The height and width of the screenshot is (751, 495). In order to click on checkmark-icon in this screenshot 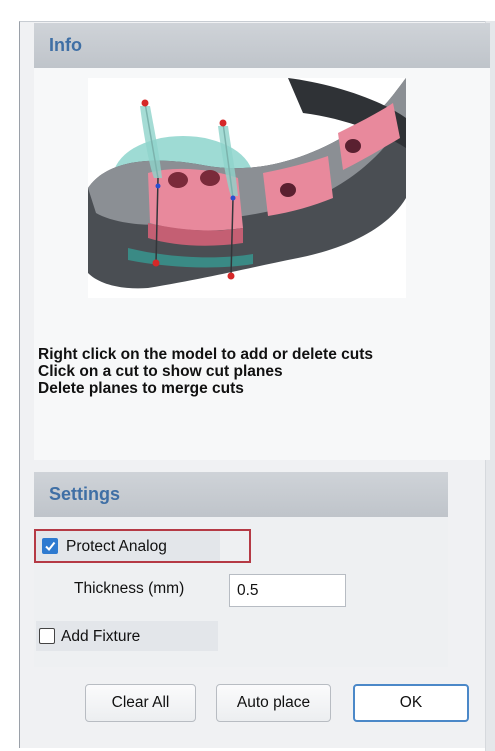, I will do `click(50, 546)`.